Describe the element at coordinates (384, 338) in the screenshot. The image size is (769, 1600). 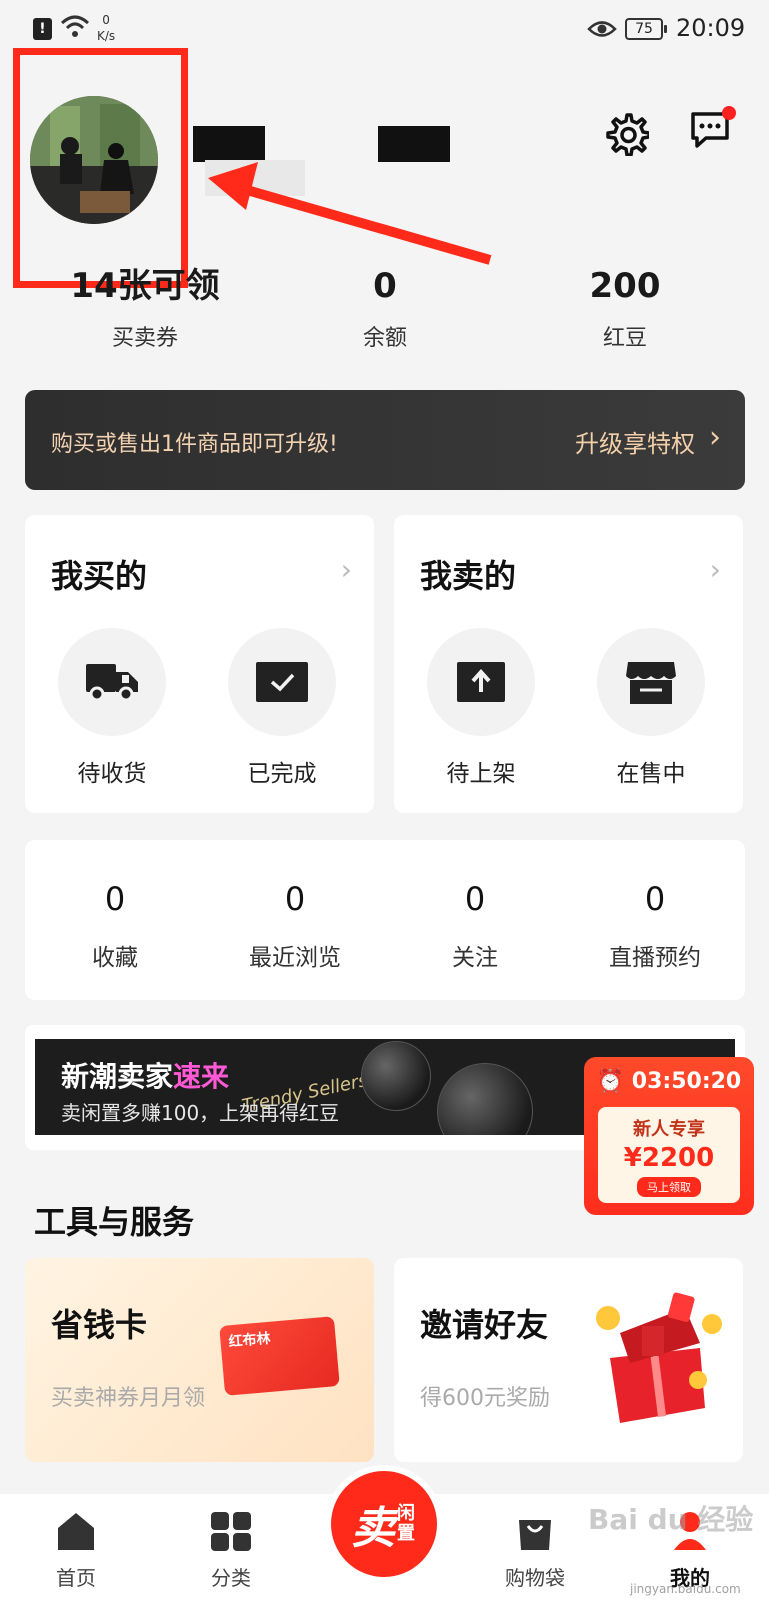
I see `stat-label: 余额` at that location.